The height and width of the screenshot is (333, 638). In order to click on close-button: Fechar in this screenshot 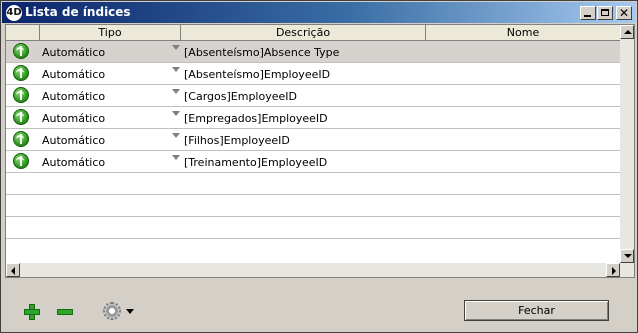, I will do `click(536, 310)`.